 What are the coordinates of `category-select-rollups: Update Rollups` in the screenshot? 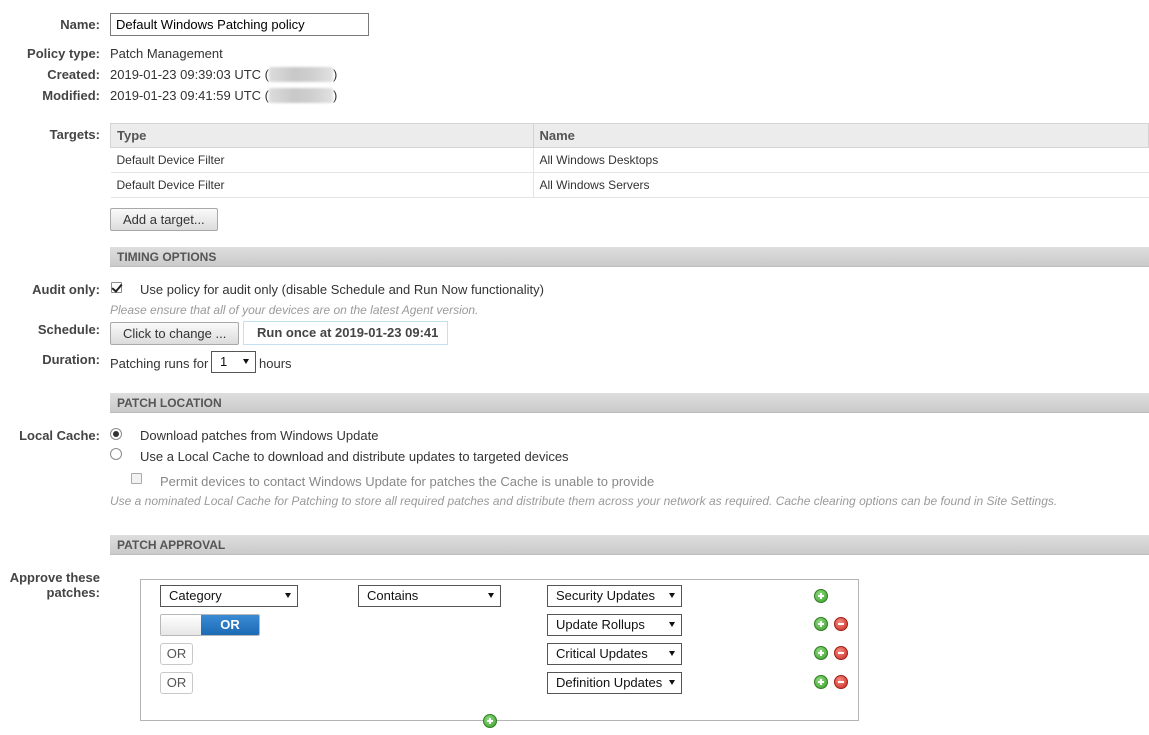 It's located at (614, 625).